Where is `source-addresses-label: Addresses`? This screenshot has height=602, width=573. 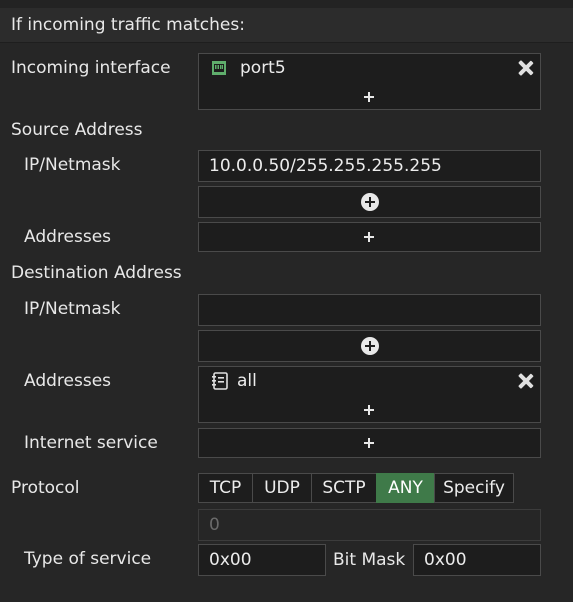
source-addresses-label: Addresses is located at coordinates (68, 237).